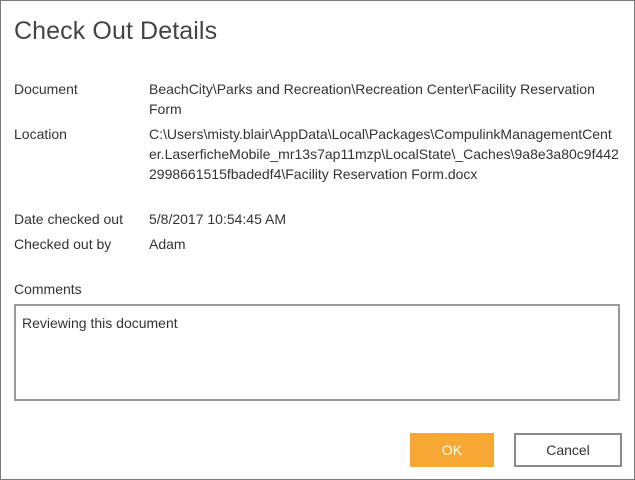 The image size is (635, 480). Describe the element at coordinates (167, 244) in the screenshot. I see `checked-out-by-value: Adam` at that location.